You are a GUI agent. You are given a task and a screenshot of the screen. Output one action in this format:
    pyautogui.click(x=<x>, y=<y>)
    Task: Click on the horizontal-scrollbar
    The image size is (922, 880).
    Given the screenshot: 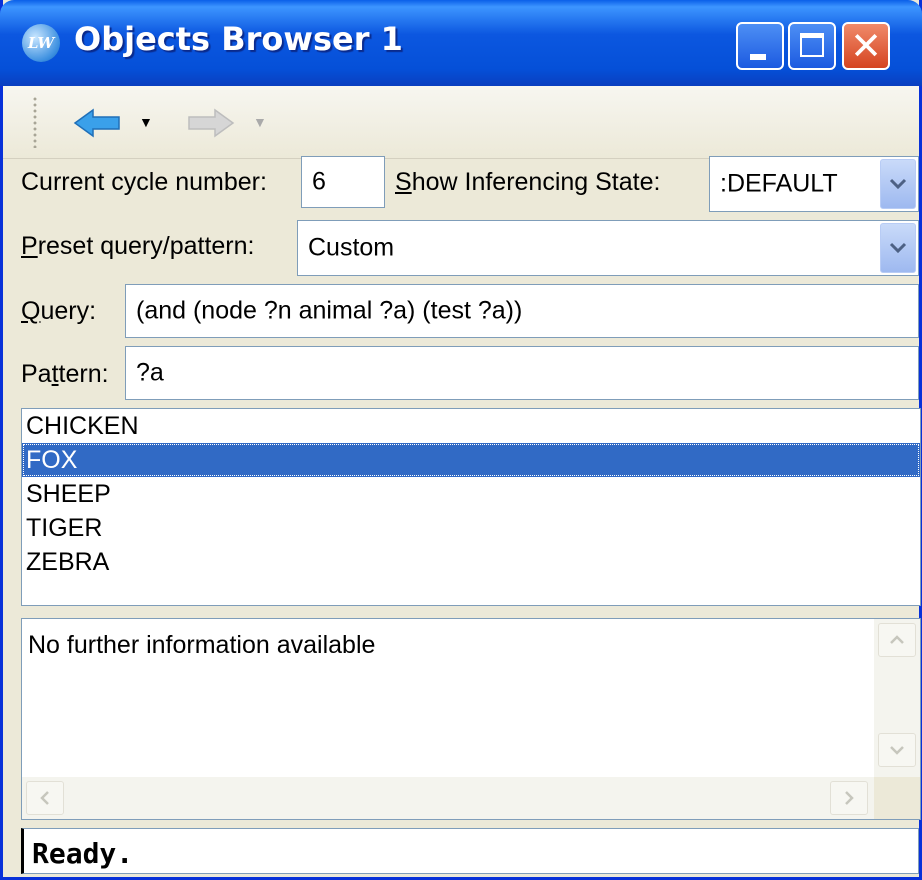 What is the action you would take?
    pyautogui.click(x=448, y=798)
    